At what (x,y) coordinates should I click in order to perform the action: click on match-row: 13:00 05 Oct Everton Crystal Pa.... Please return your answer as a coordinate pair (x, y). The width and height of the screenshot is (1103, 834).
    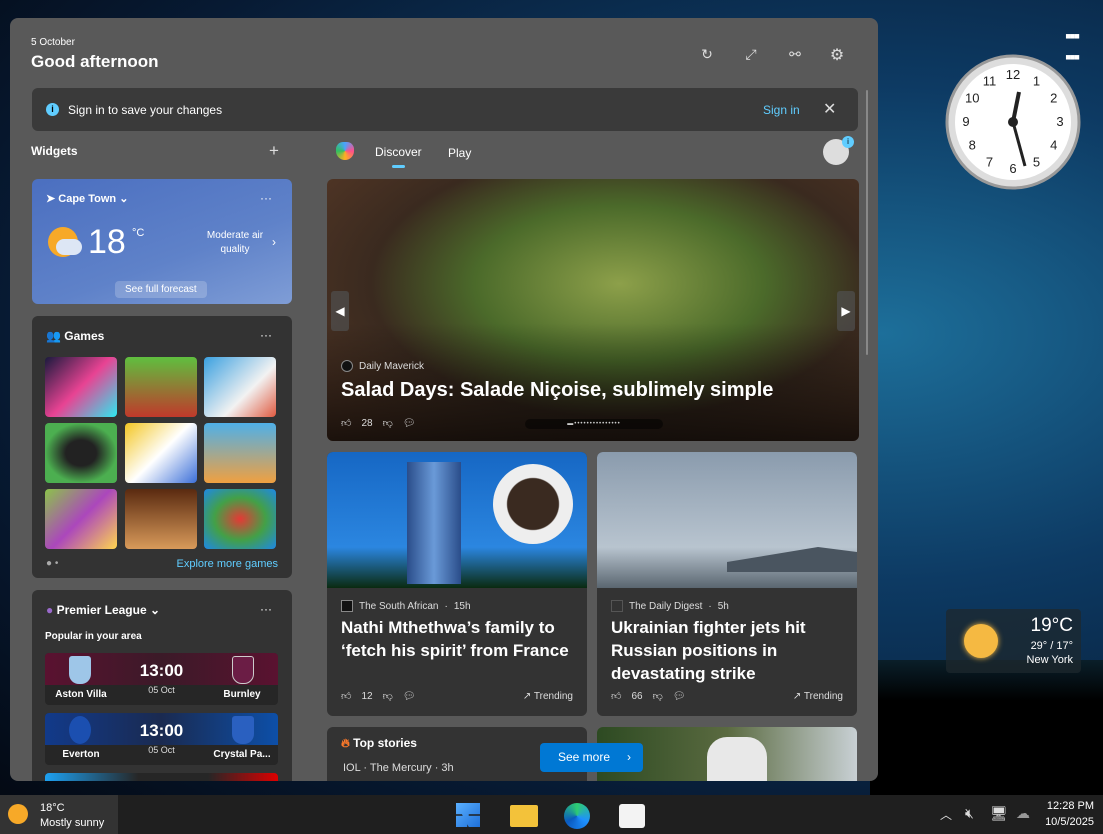
    Looking at the image, I should click on (161, 739).